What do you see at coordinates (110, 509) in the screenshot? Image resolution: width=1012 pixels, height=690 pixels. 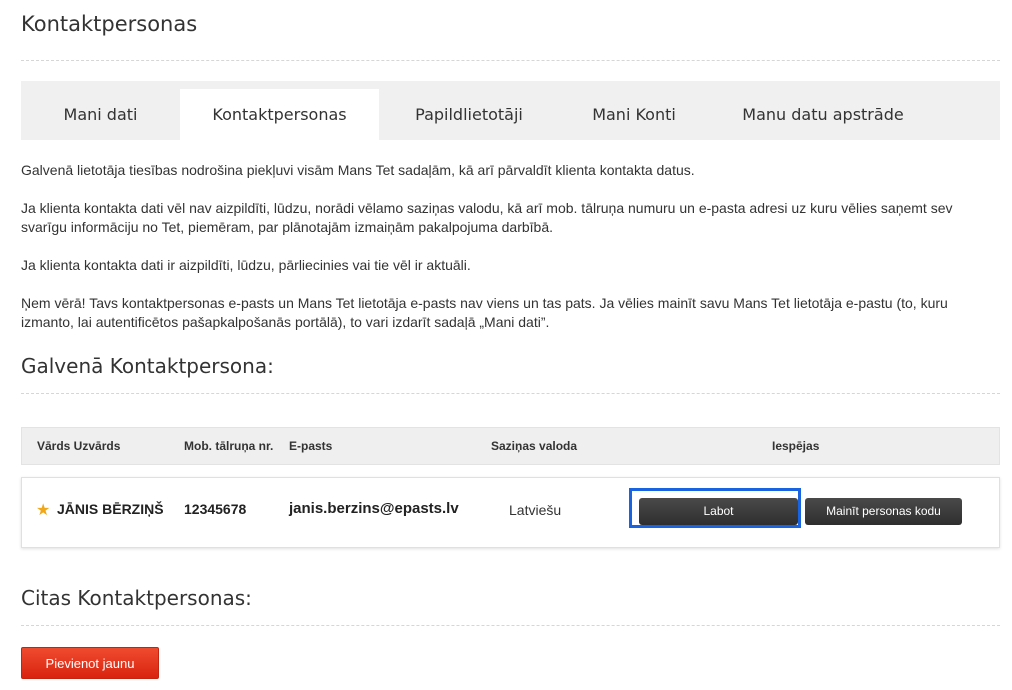 I see `contact-name: JĀNIS BĒRZIŅŠ` at bounding box center [110, 509].